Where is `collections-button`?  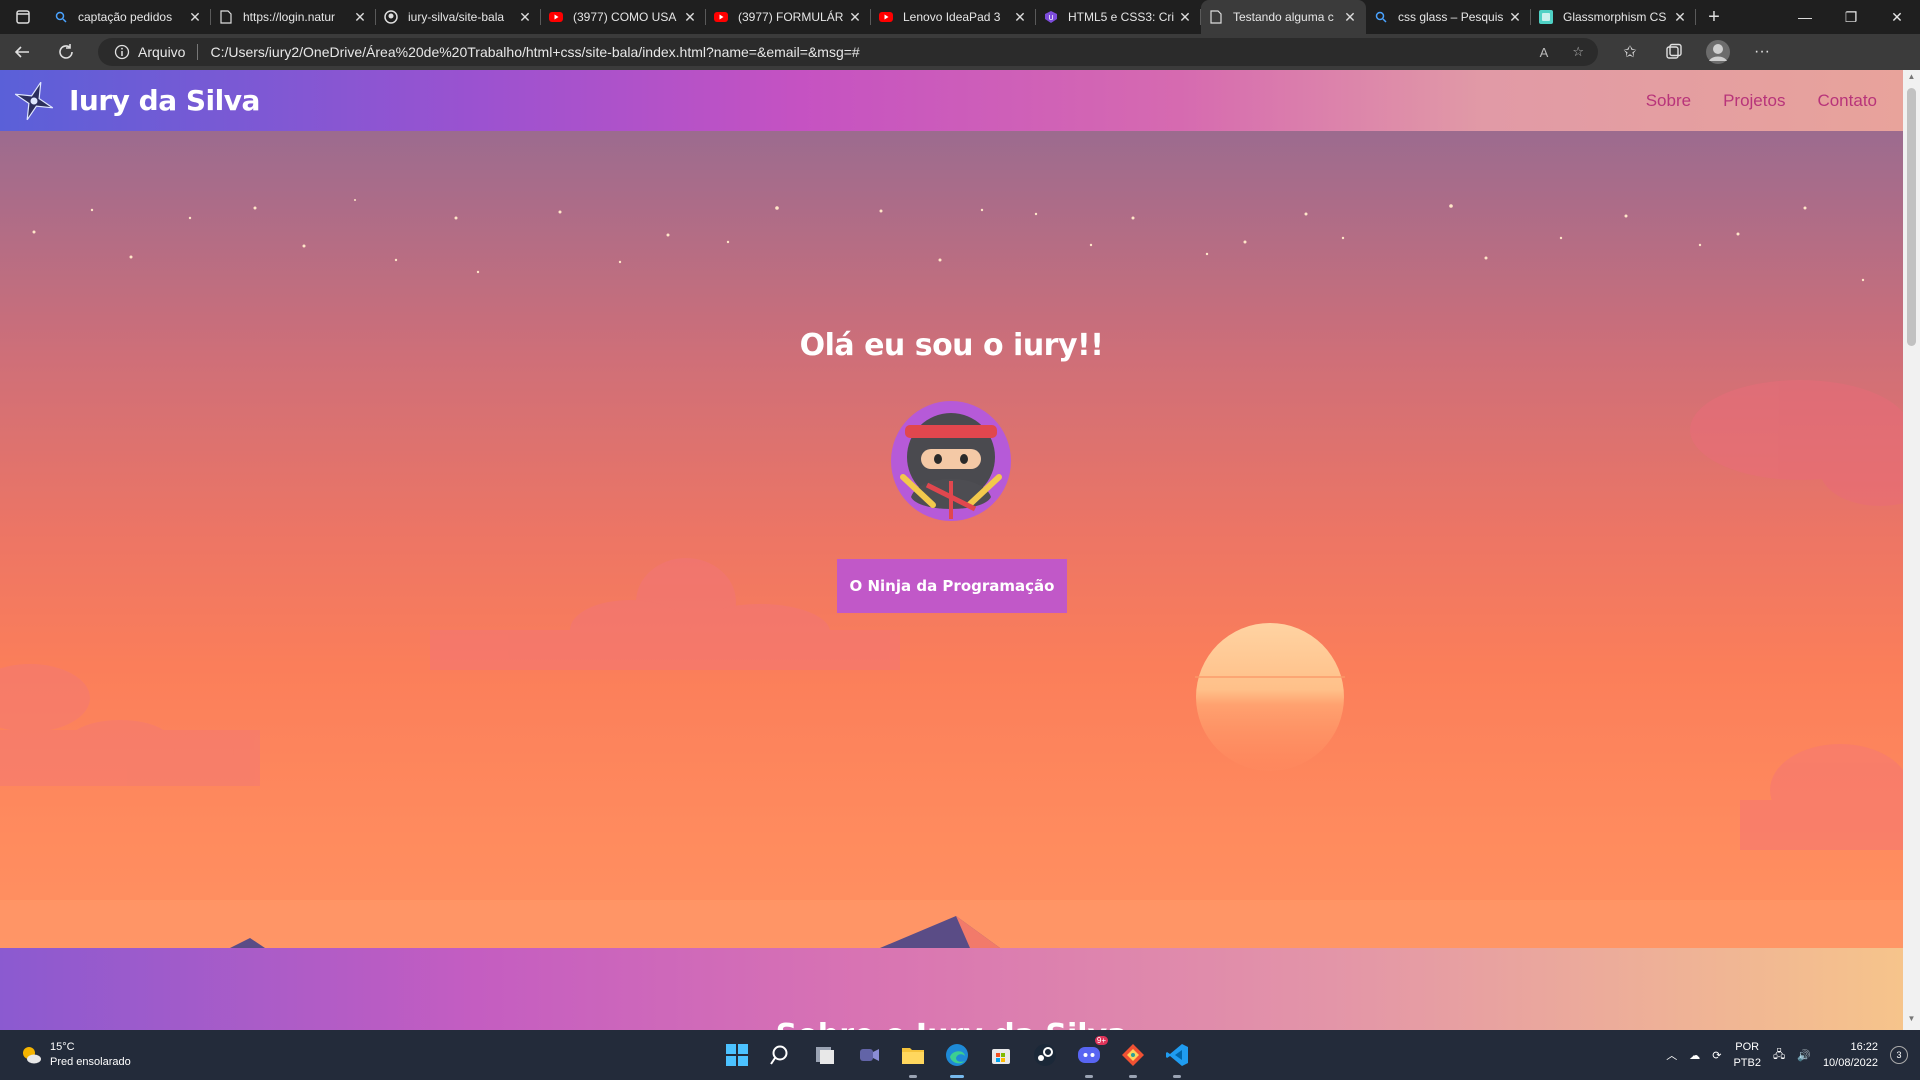
collections-button is located at coordinates (1674, 52).